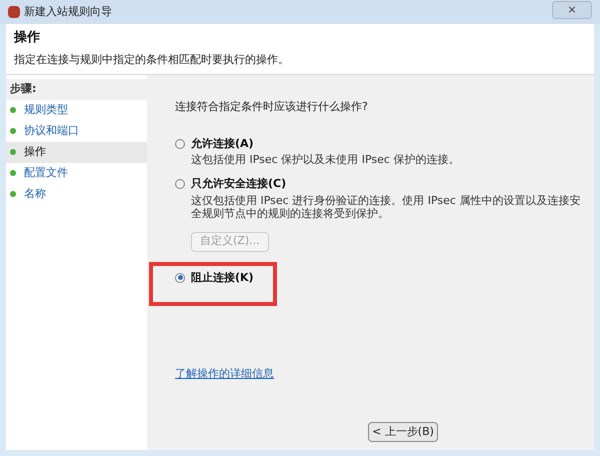 The width and height of the screenshot is (600, 456). Describe the element at coordinates (386, 207) in the screenshot. I see `option-description: 这仅包括使用 IPsec 进行身份验证的连接。使用 IPsec 属性中的设置以及连接安全规则节点中的规则的连接将受到保护。` at that location.